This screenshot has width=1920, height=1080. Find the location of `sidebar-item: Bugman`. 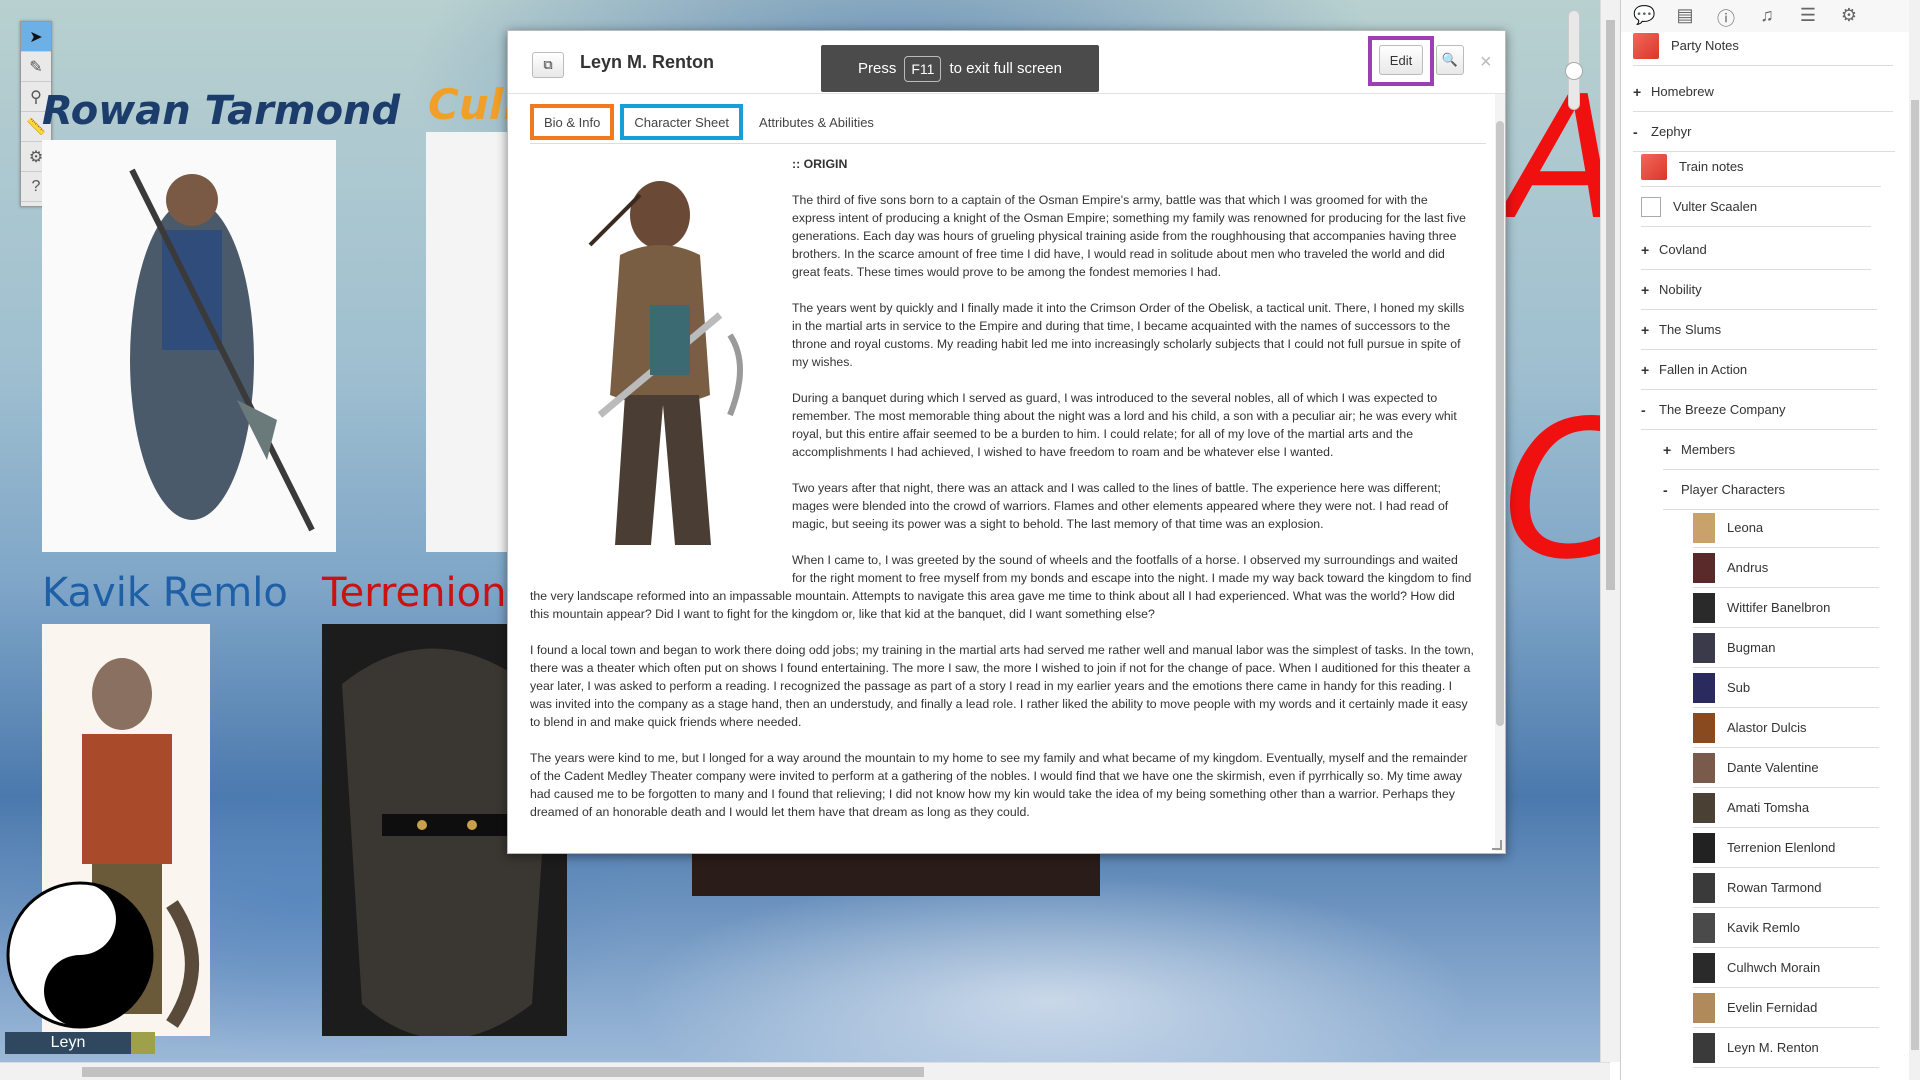

sidebar-item: Bugman is located at coordinates (1786, 648).